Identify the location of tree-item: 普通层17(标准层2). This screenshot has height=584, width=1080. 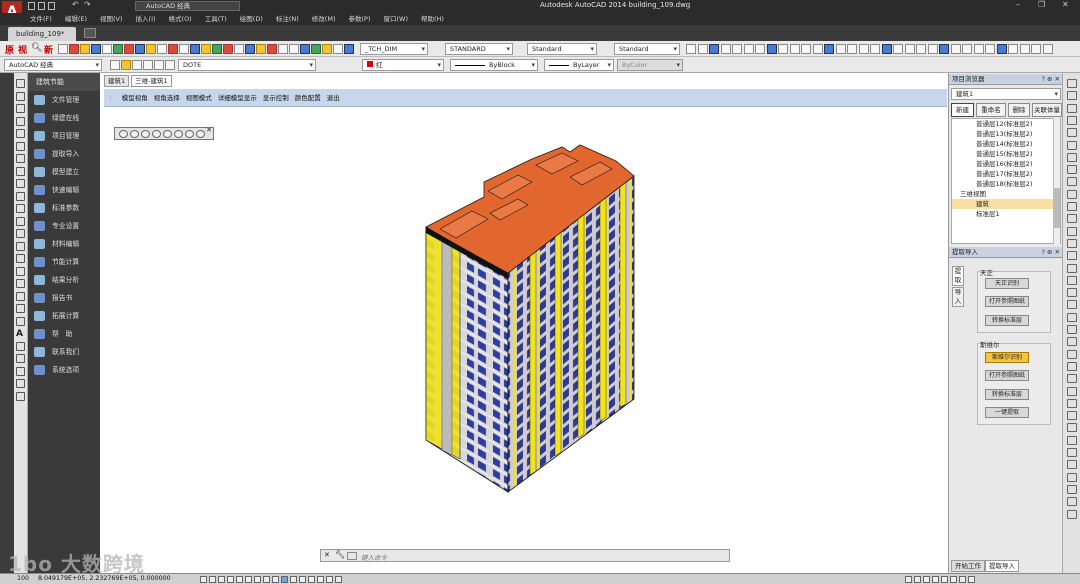
(1006, 174).